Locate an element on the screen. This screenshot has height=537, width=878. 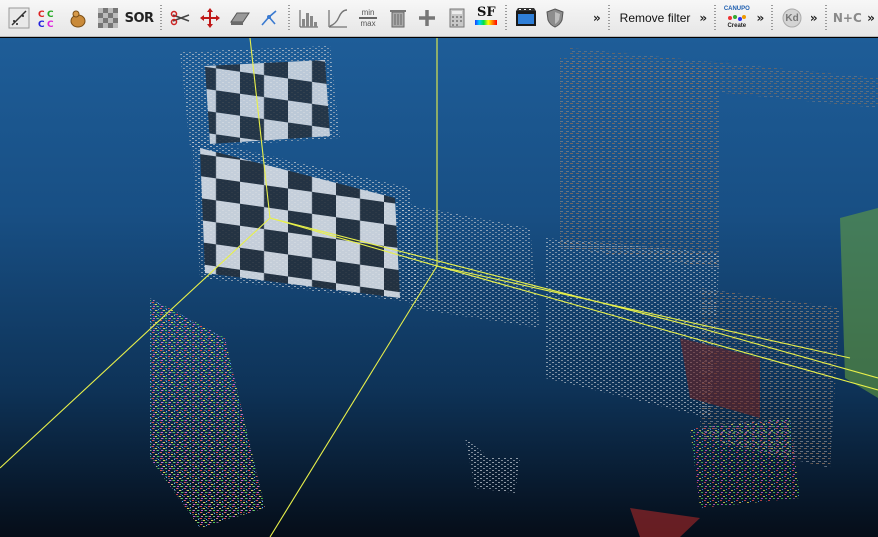
sf-glyph: SF is located at coordinates (486, 18).